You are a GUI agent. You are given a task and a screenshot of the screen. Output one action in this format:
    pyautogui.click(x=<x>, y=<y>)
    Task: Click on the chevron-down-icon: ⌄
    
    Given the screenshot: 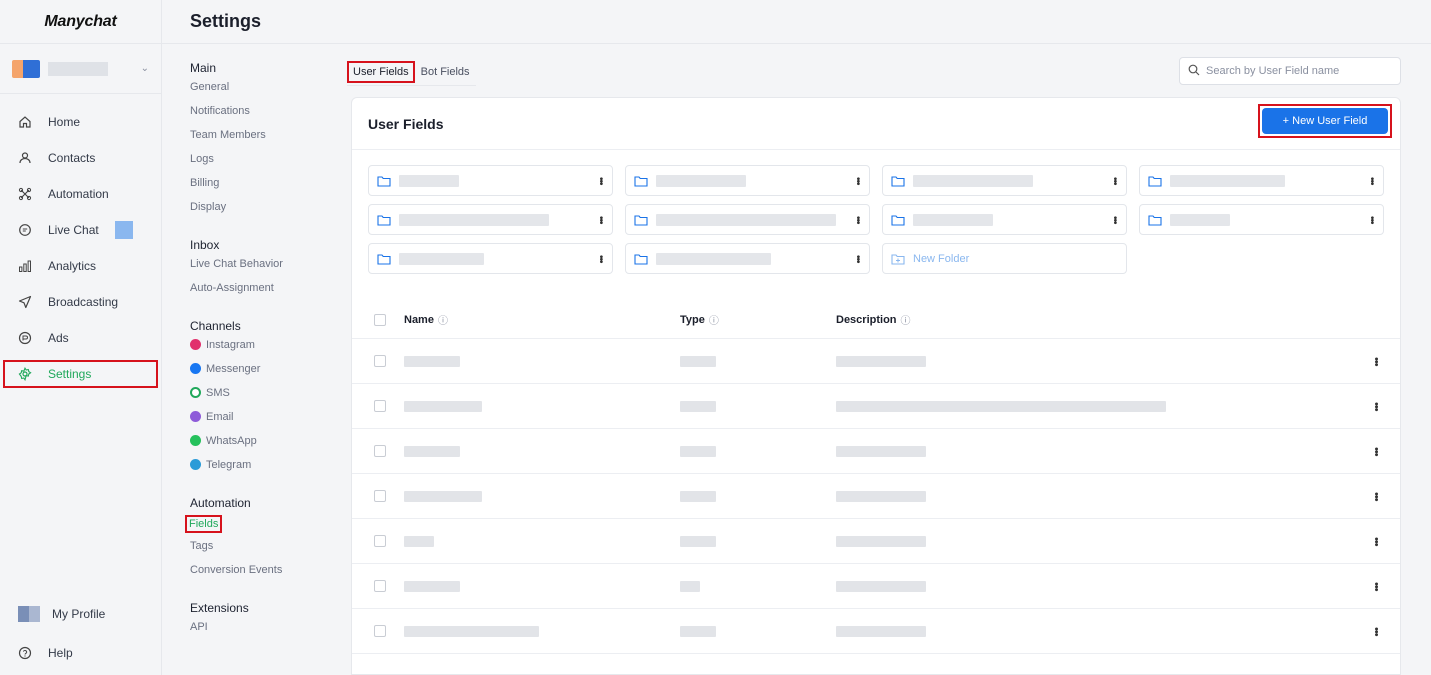 What is the action you would take?
    pyautogui.click(x=145, y=68)
    